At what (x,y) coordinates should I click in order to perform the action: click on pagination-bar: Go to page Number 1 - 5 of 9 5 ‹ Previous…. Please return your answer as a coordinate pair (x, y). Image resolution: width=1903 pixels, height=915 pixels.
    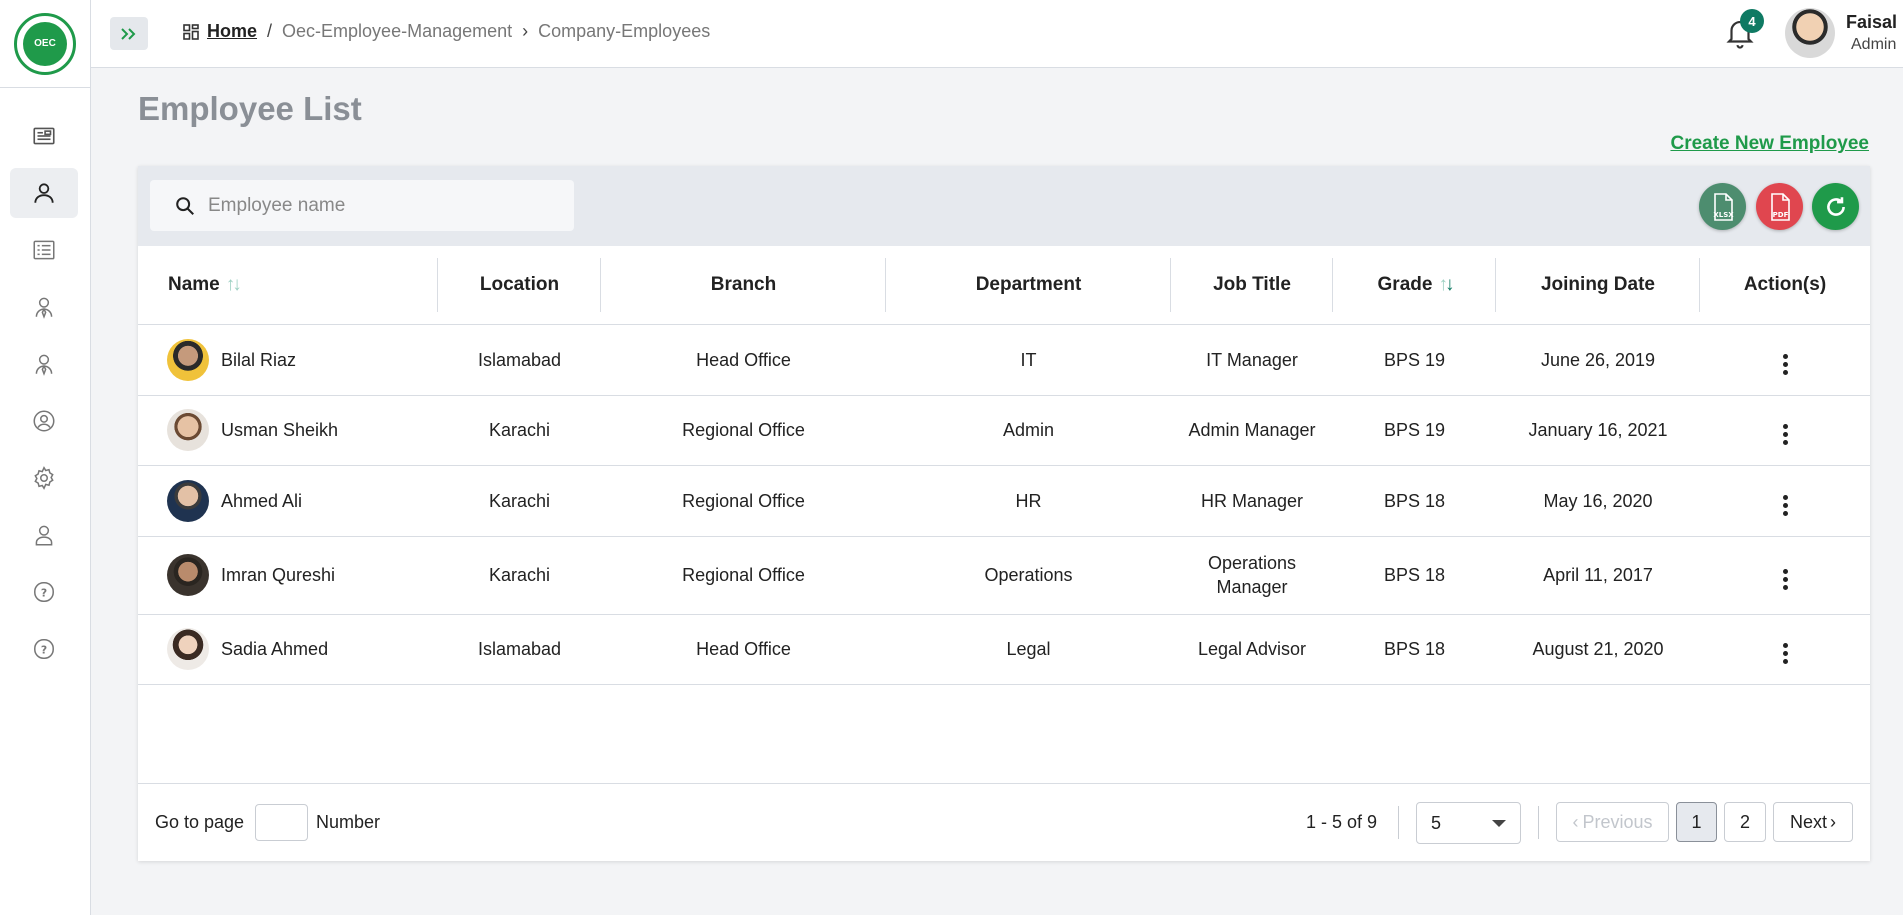
    Looking at the image, I should click on (1004, 822).